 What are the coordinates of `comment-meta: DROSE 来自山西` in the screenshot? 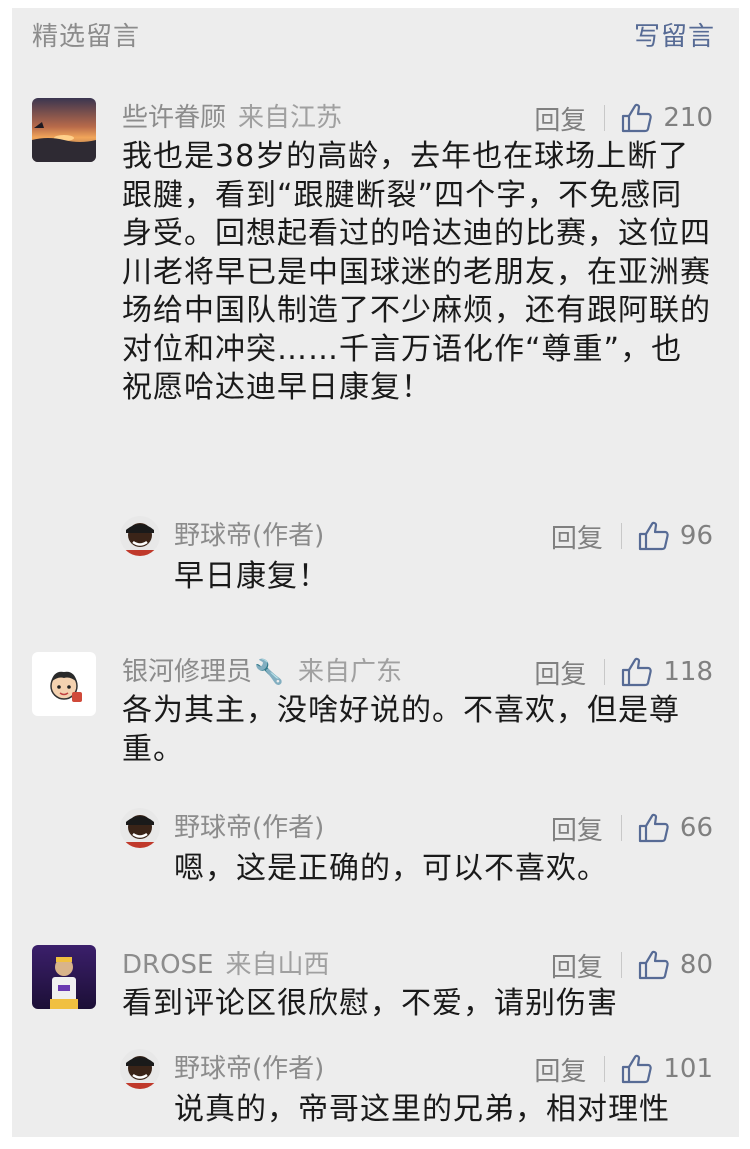 It's located at (226, 965).